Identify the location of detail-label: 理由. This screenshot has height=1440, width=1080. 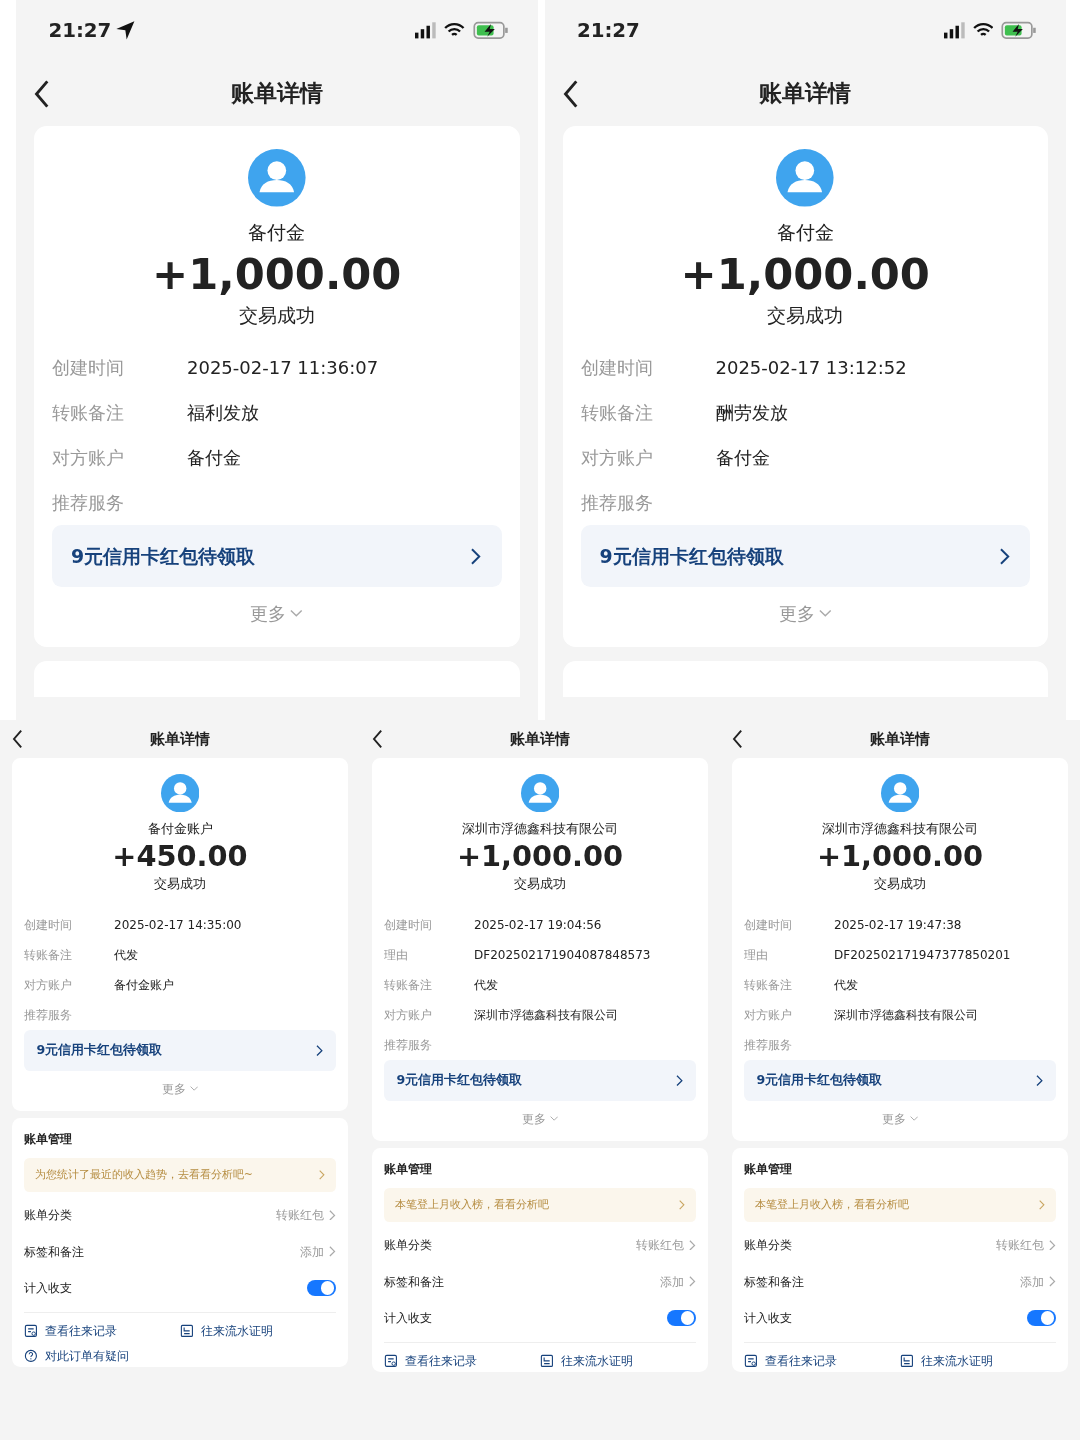
(756, 955).